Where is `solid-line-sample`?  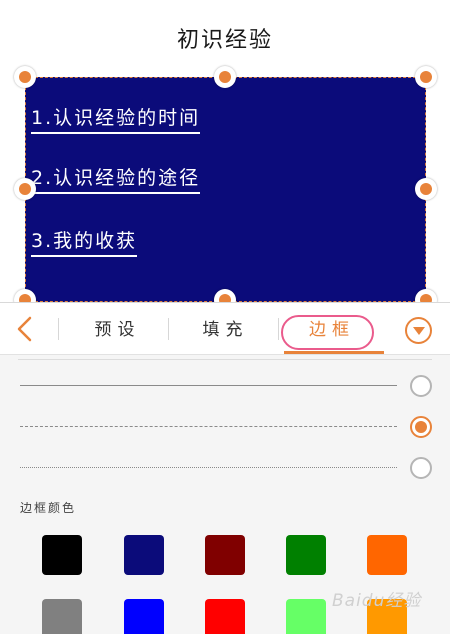
solid-line-sample is located at coordinates (208, 385).